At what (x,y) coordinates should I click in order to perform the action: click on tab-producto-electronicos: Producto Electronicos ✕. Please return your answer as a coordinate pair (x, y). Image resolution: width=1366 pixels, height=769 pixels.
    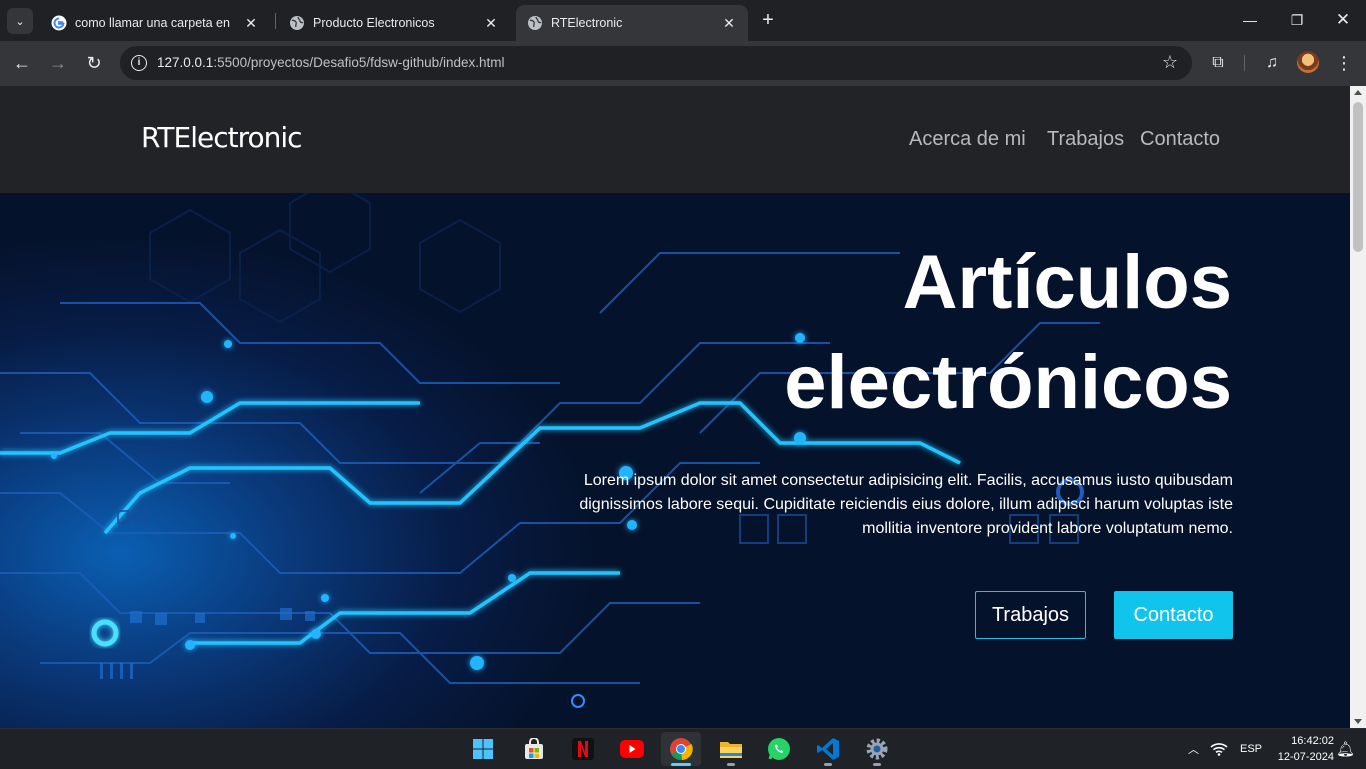
    Looking at the image, I should click on (394, 23).